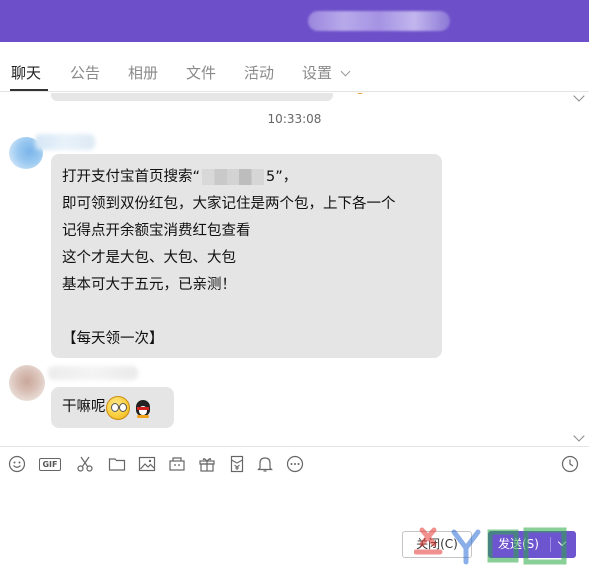  Describe the element at coordinates (113, 339) in the screenshot. I see `message-text: 【每天领一次】` at that location.